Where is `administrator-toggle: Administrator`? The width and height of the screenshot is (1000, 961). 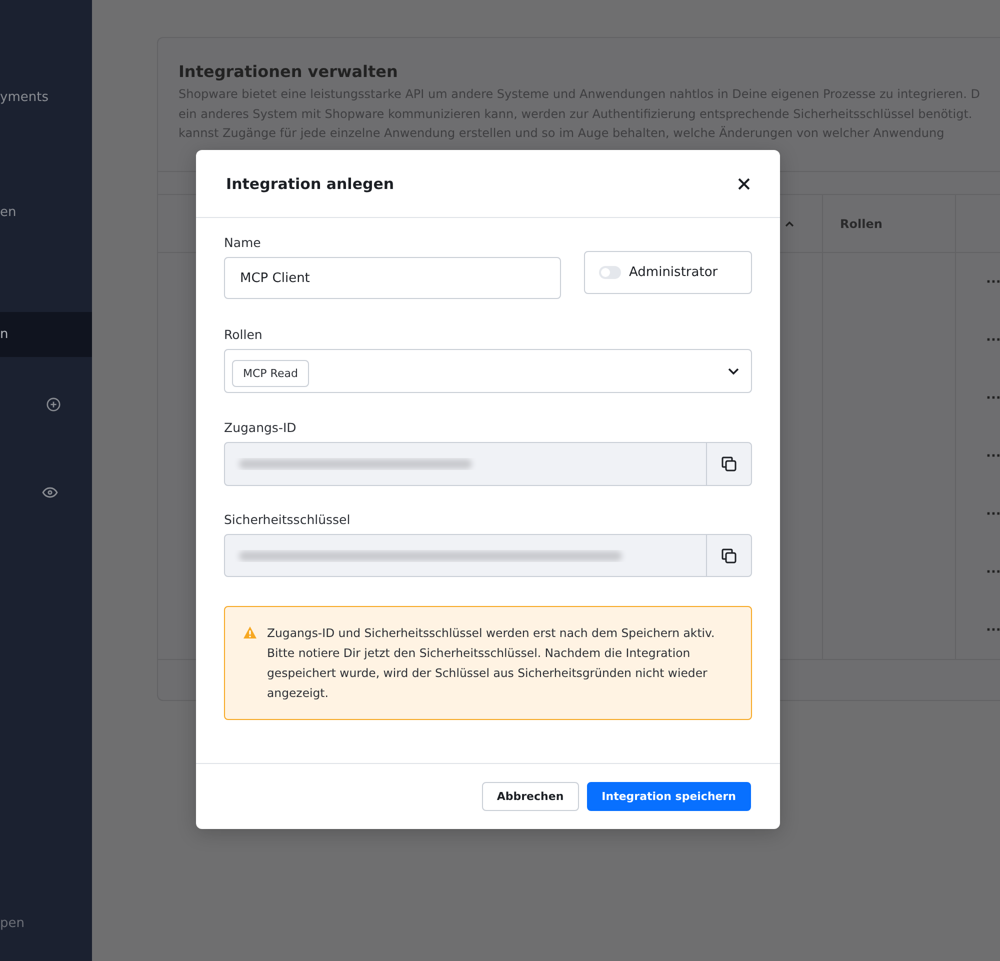
administrator-toggle: Administrator is located at coordinates (668, 272).